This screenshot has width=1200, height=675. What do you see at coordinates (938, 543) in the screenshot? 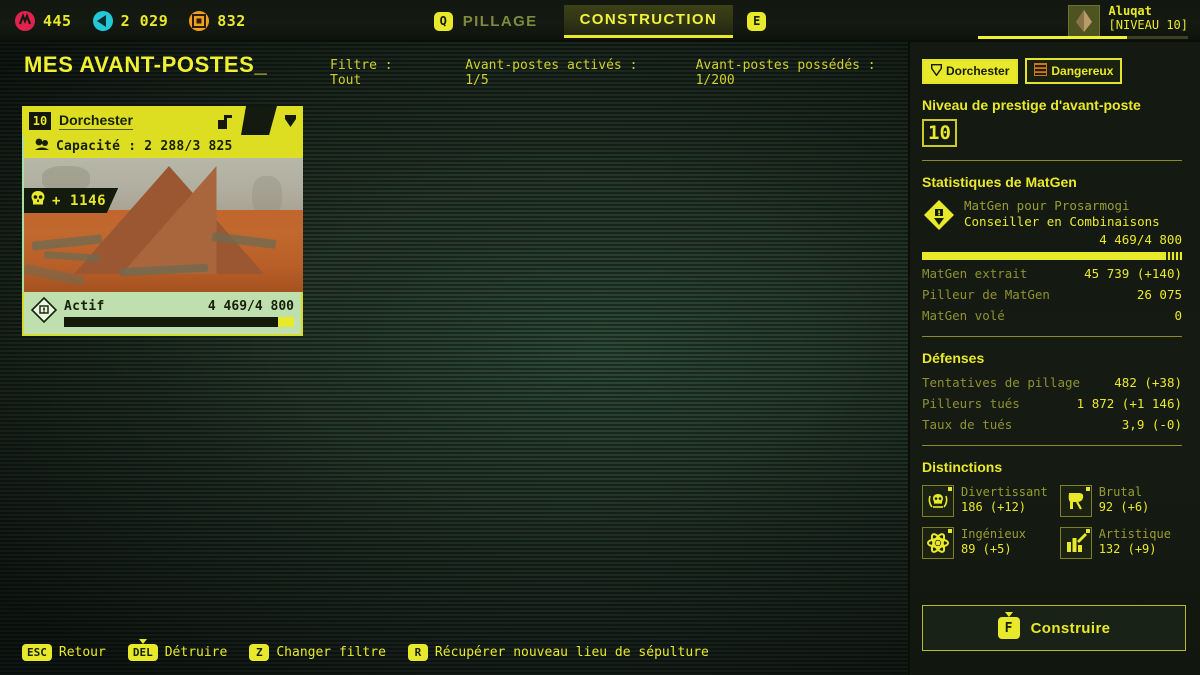
I see `atom-icon` at bounding box center [938, 543].